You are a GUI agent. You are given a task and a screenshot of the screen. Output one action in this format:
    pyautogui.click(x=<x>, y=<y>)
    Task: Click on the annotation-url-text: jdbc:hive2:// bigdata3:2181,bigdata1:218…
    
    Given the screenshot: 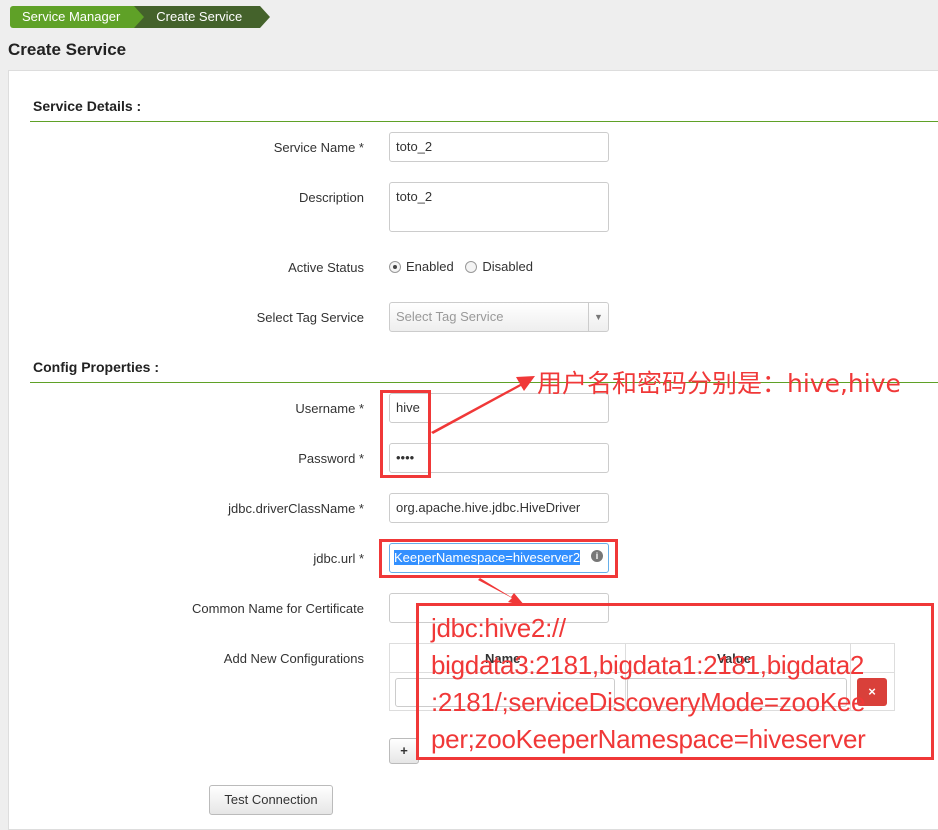 What is the action you would take?
    pyautogui.click(x=681, y=684)
    